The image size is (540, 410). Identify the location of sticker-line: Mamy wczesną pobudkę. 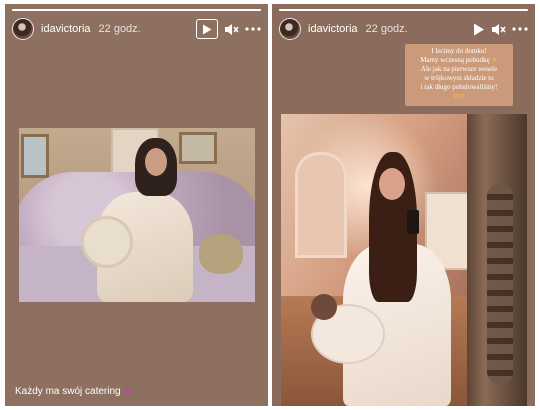
(455, 60).